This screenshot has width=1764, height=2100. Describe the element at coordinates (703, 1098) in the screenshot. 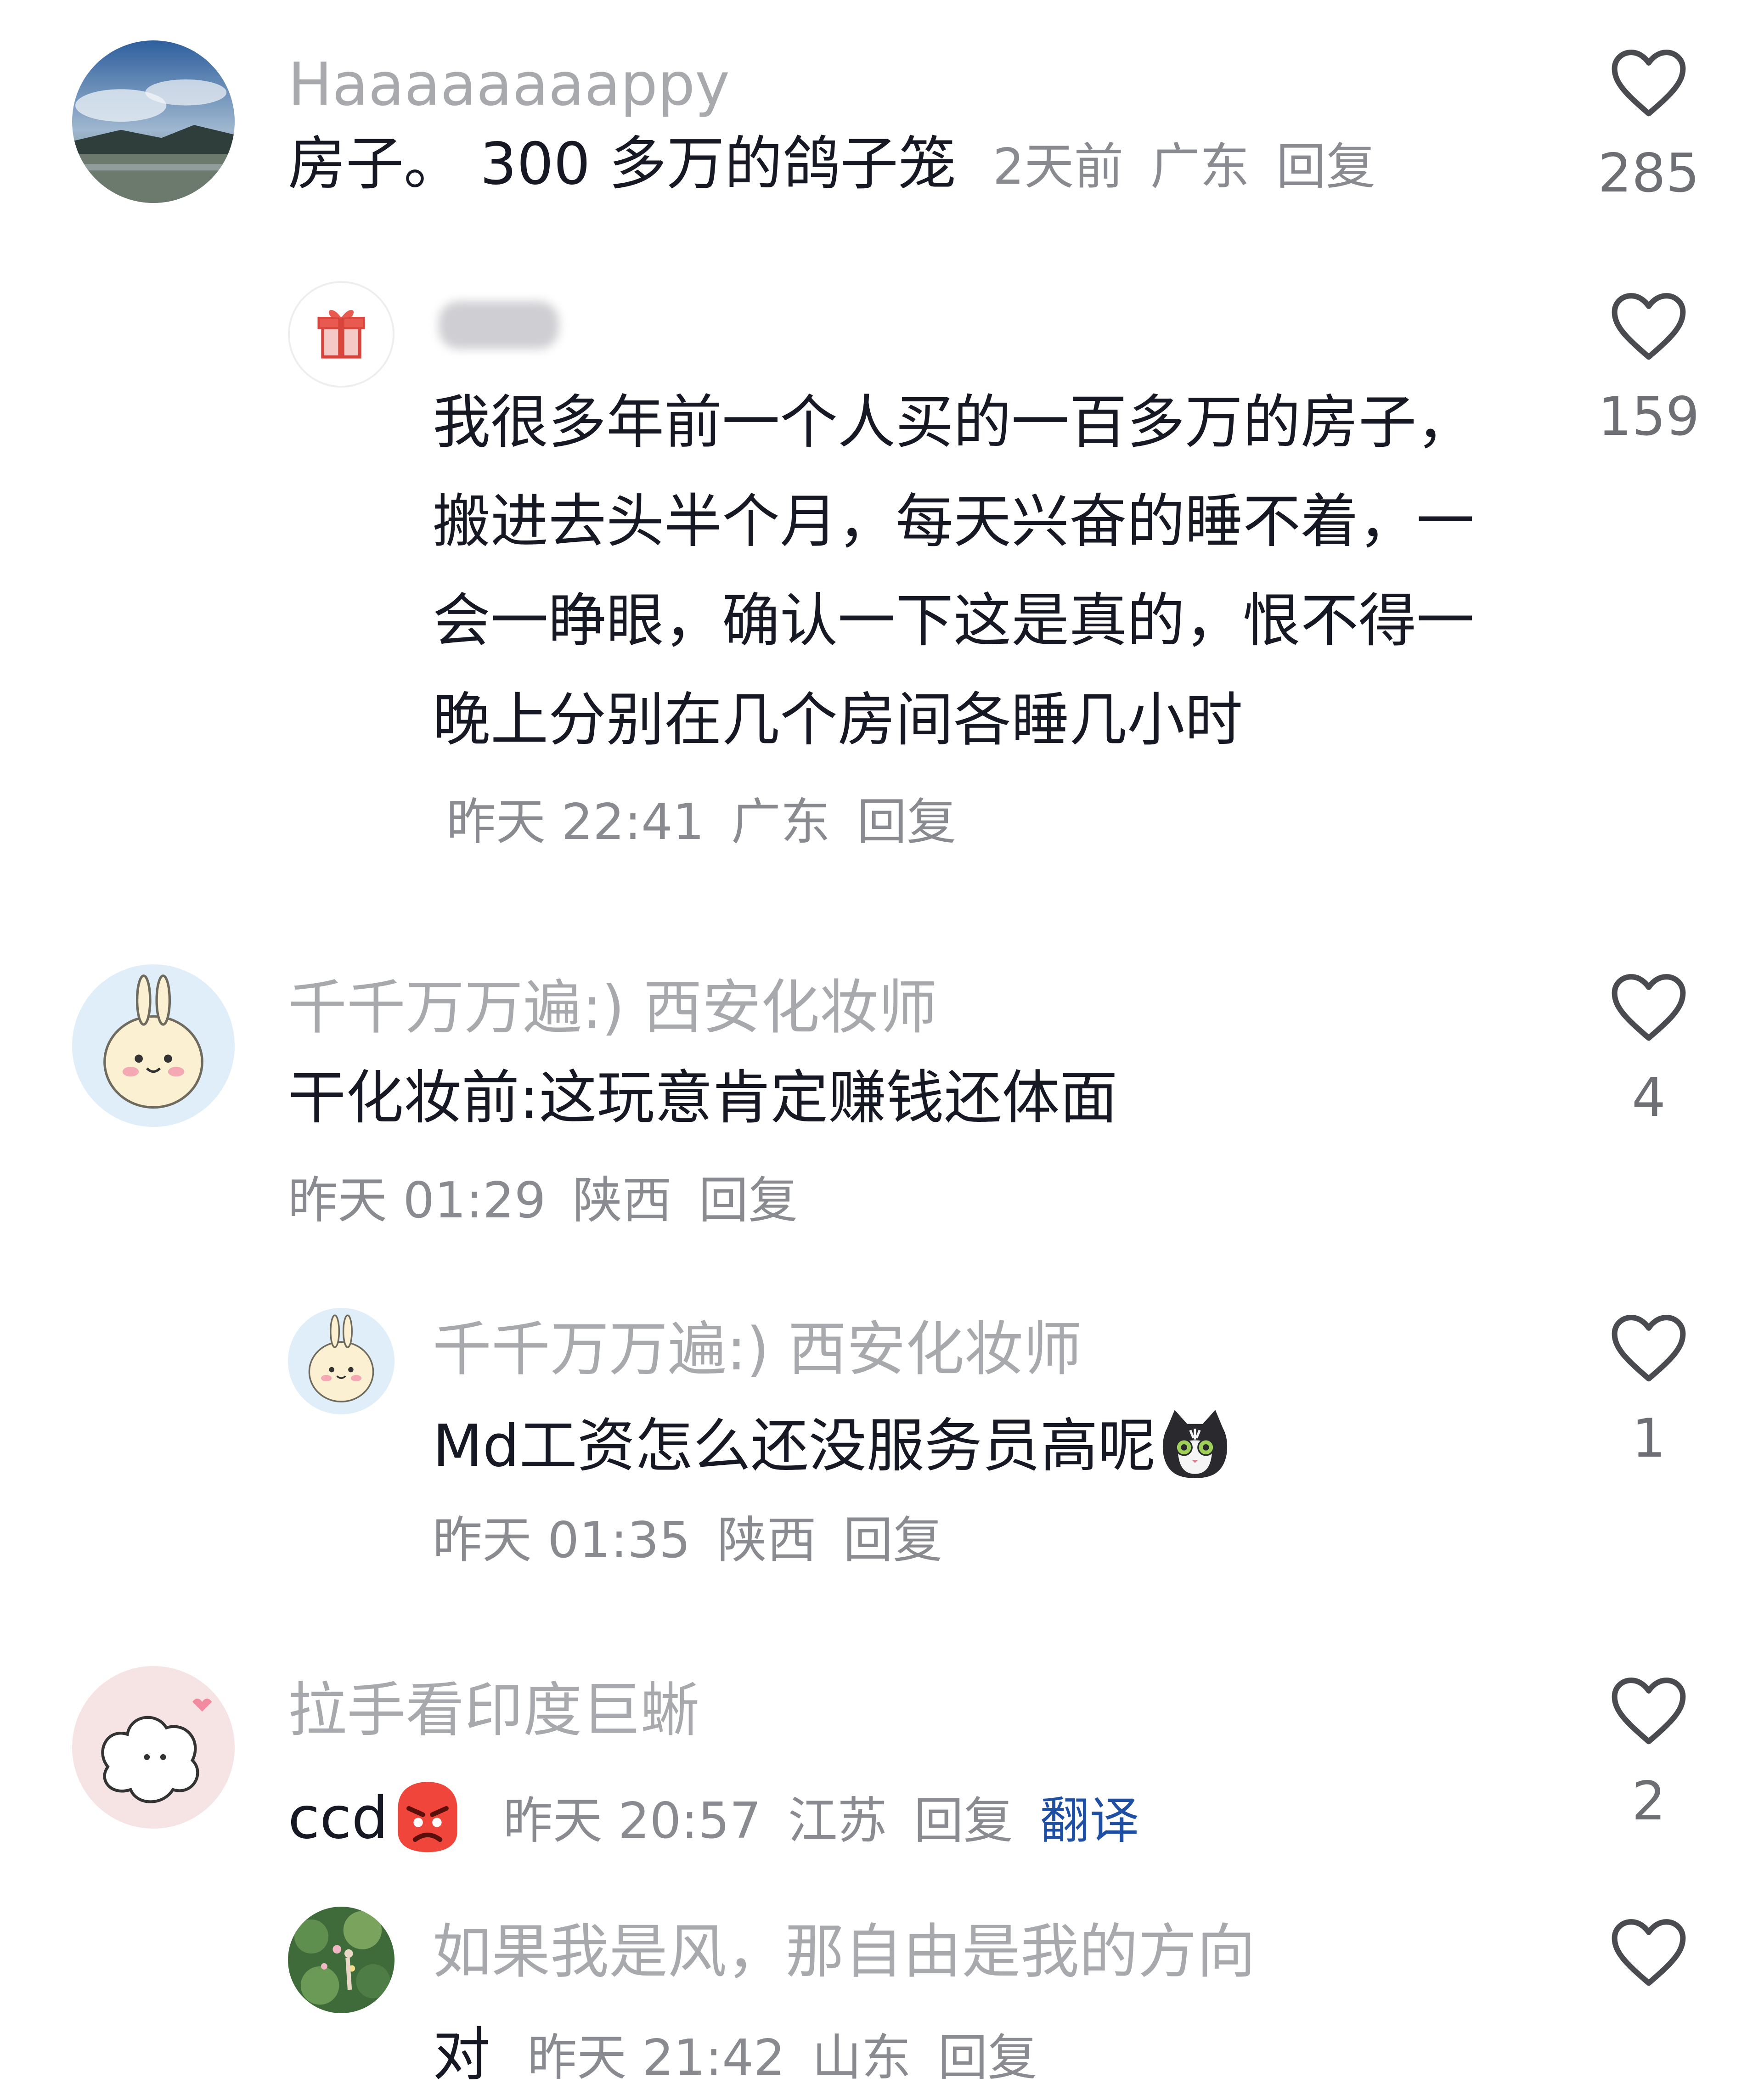

I see `comment-text: 干化妆前:这玩意肯定赚钱还体面` at that location.